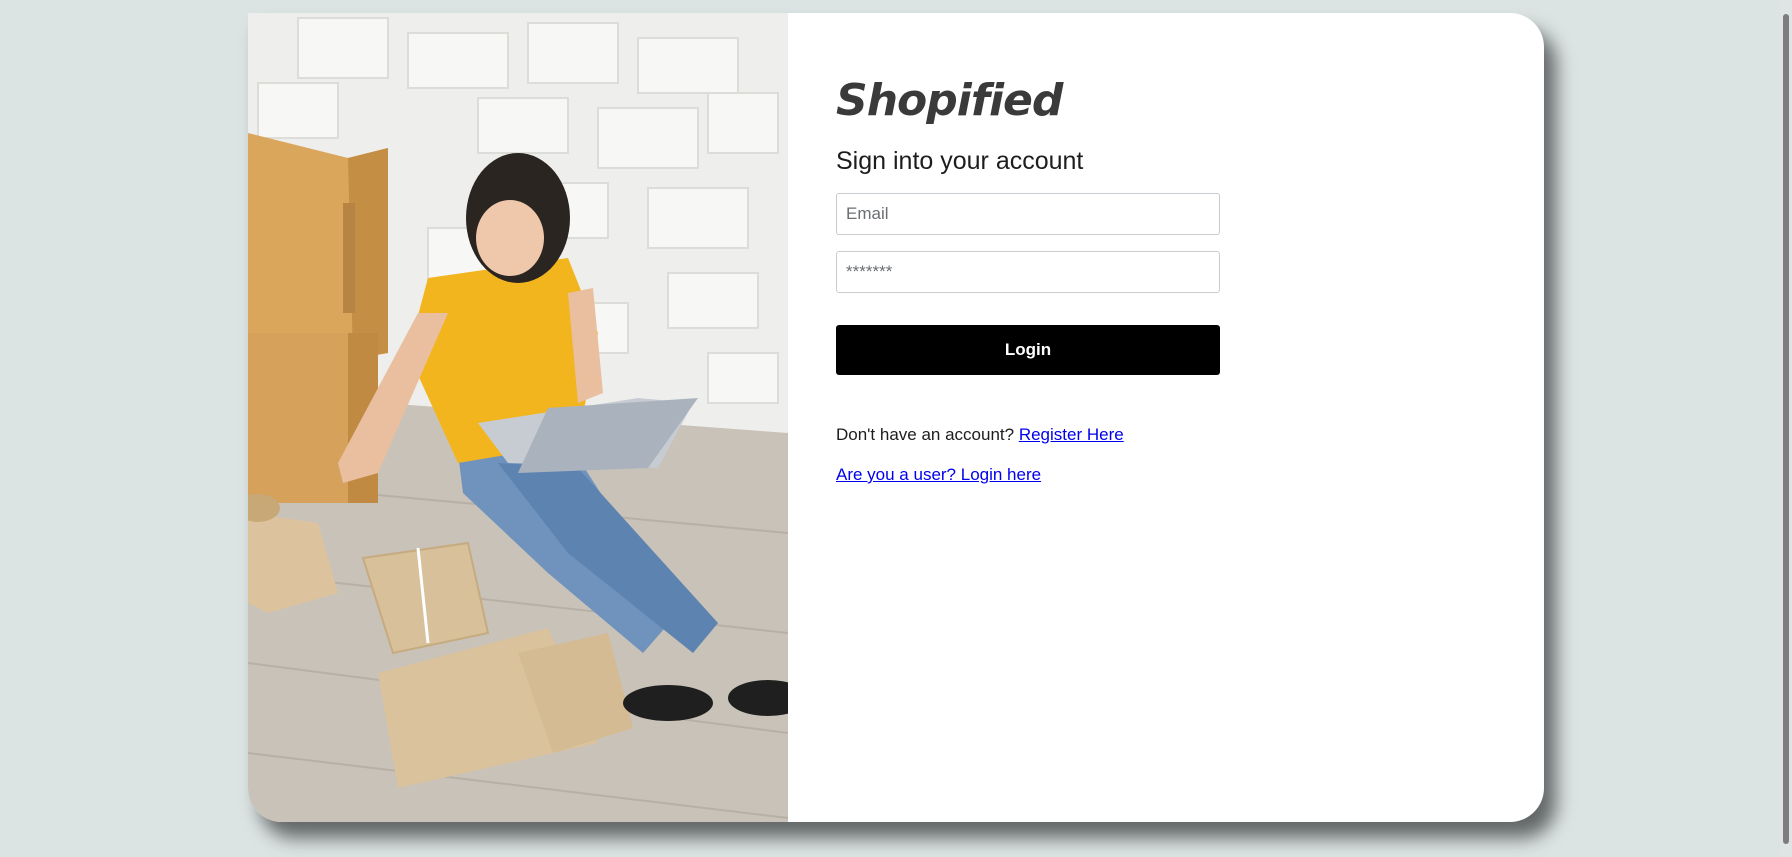 This screenshot has height=857, width=1792. What do you see at coordinates (1071, 434) in the screenshot?
I see `register-link: Register Here` at bounding box center [1071, 434].